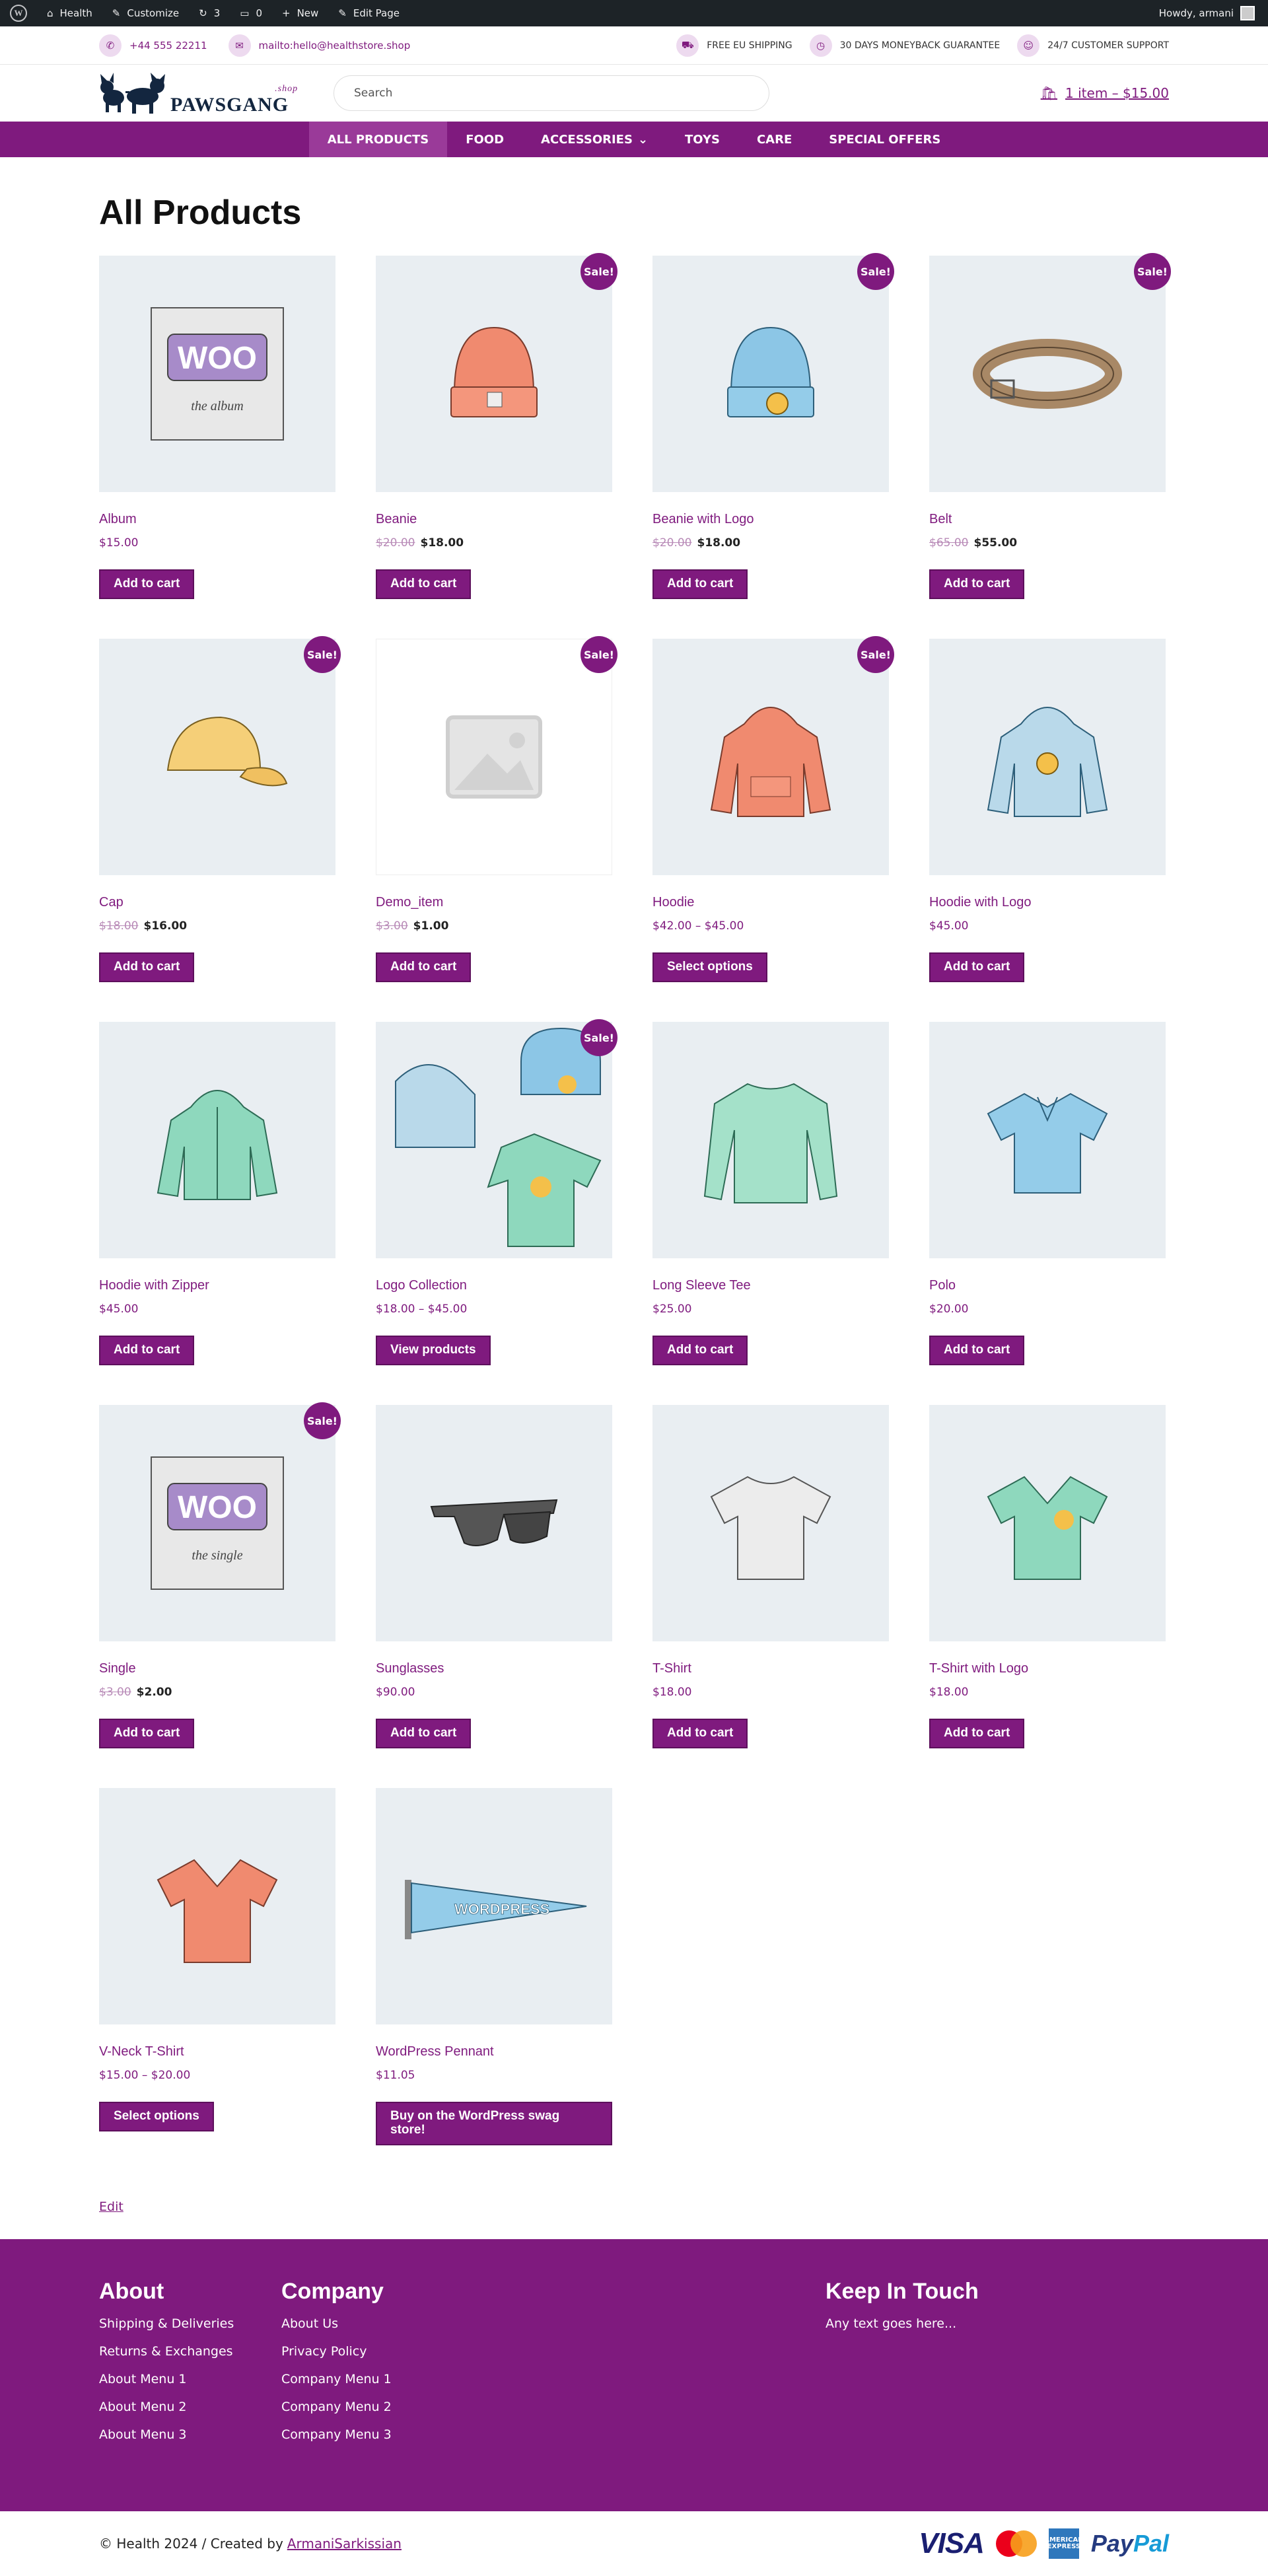 The height and width of the screenshot is (2576, 1268). I want to click on product-name: WordPress Pennant, so click(494, 2052).